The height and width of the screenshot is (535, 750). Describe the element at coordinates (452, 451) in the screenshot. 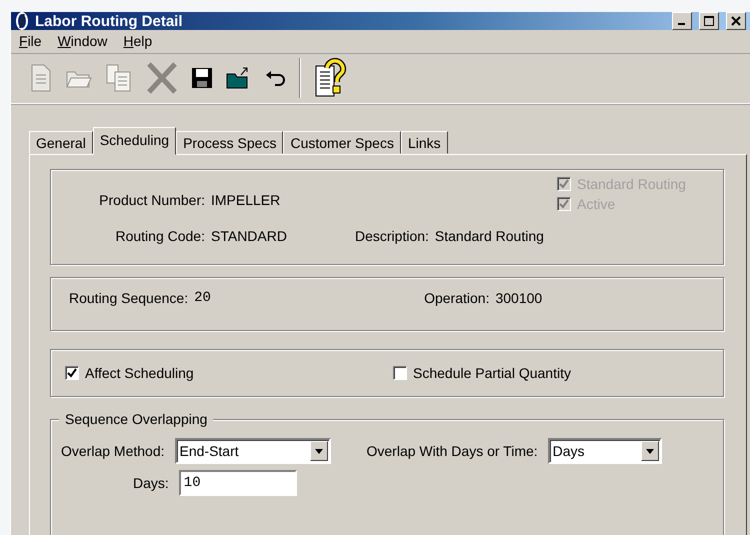

I see `field-label: Overlap With Days or Time:` at that location.